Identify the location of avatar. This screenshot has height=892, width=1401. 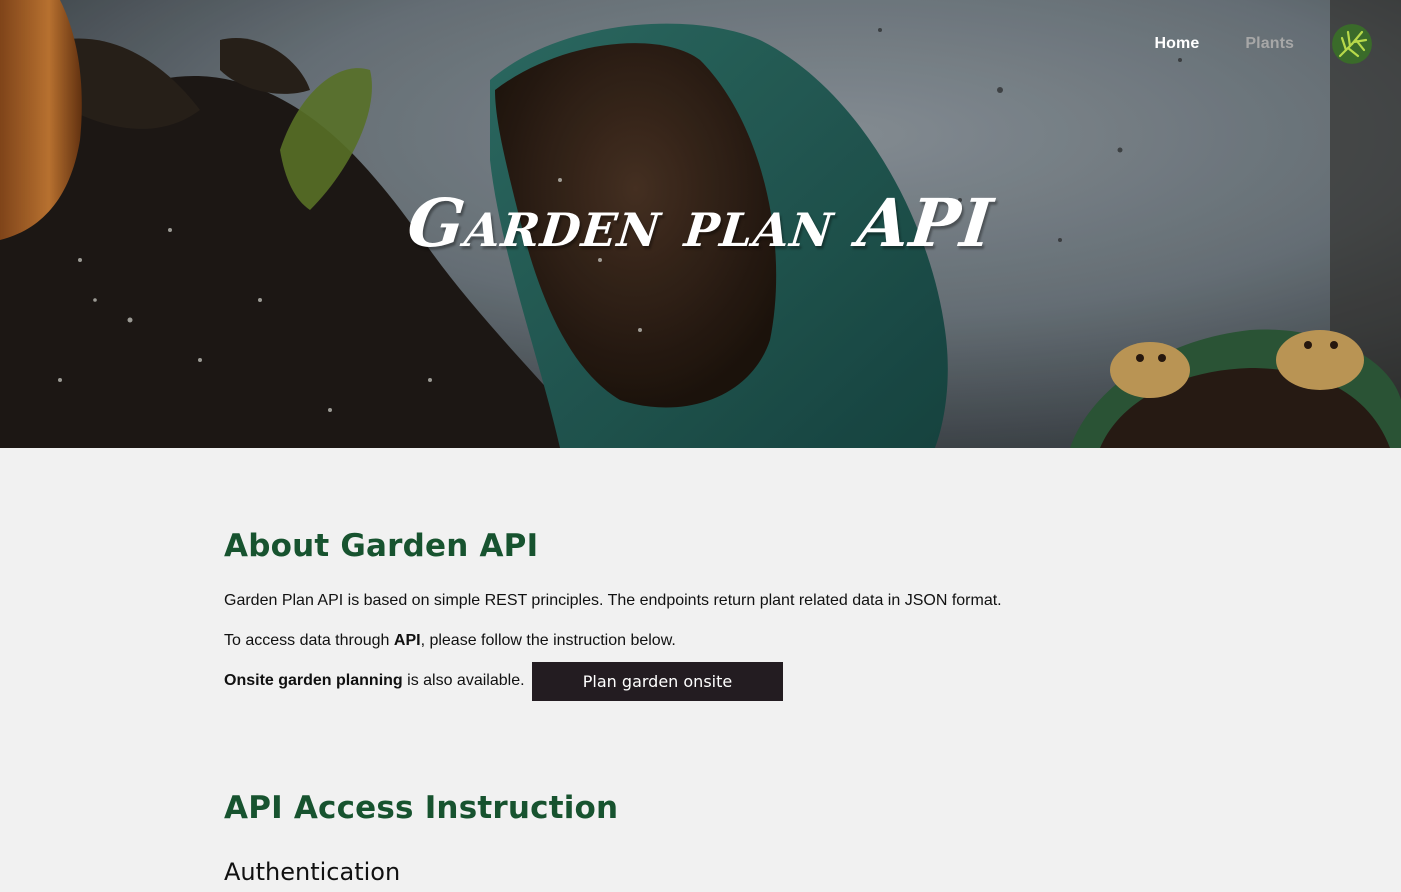
(1352, 44).